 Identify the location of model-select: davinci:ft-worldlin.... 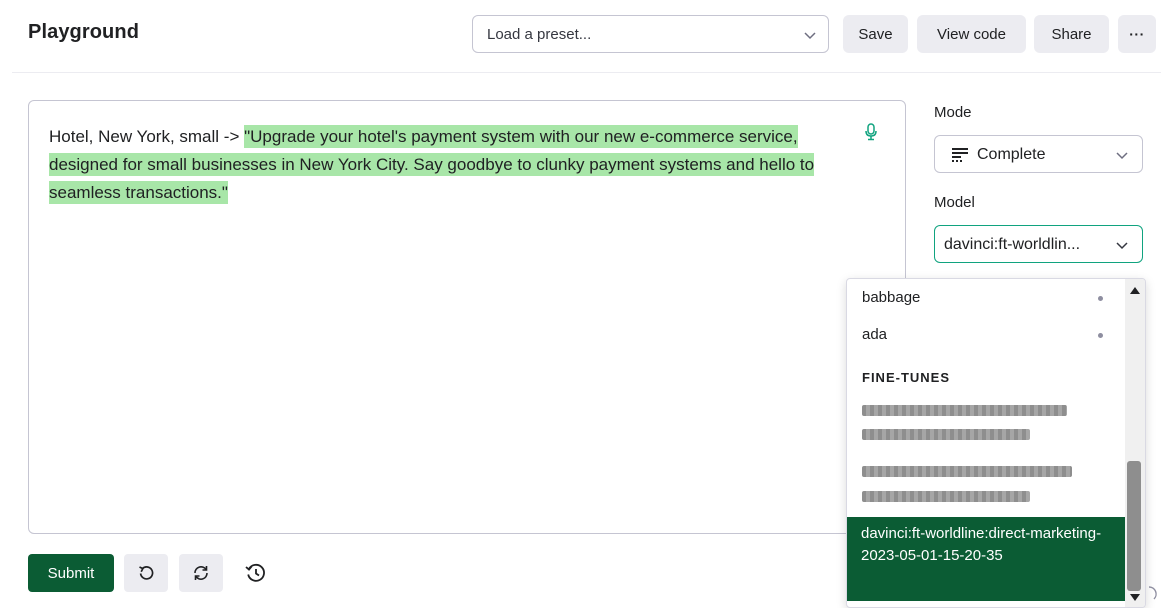
(1038, 244).